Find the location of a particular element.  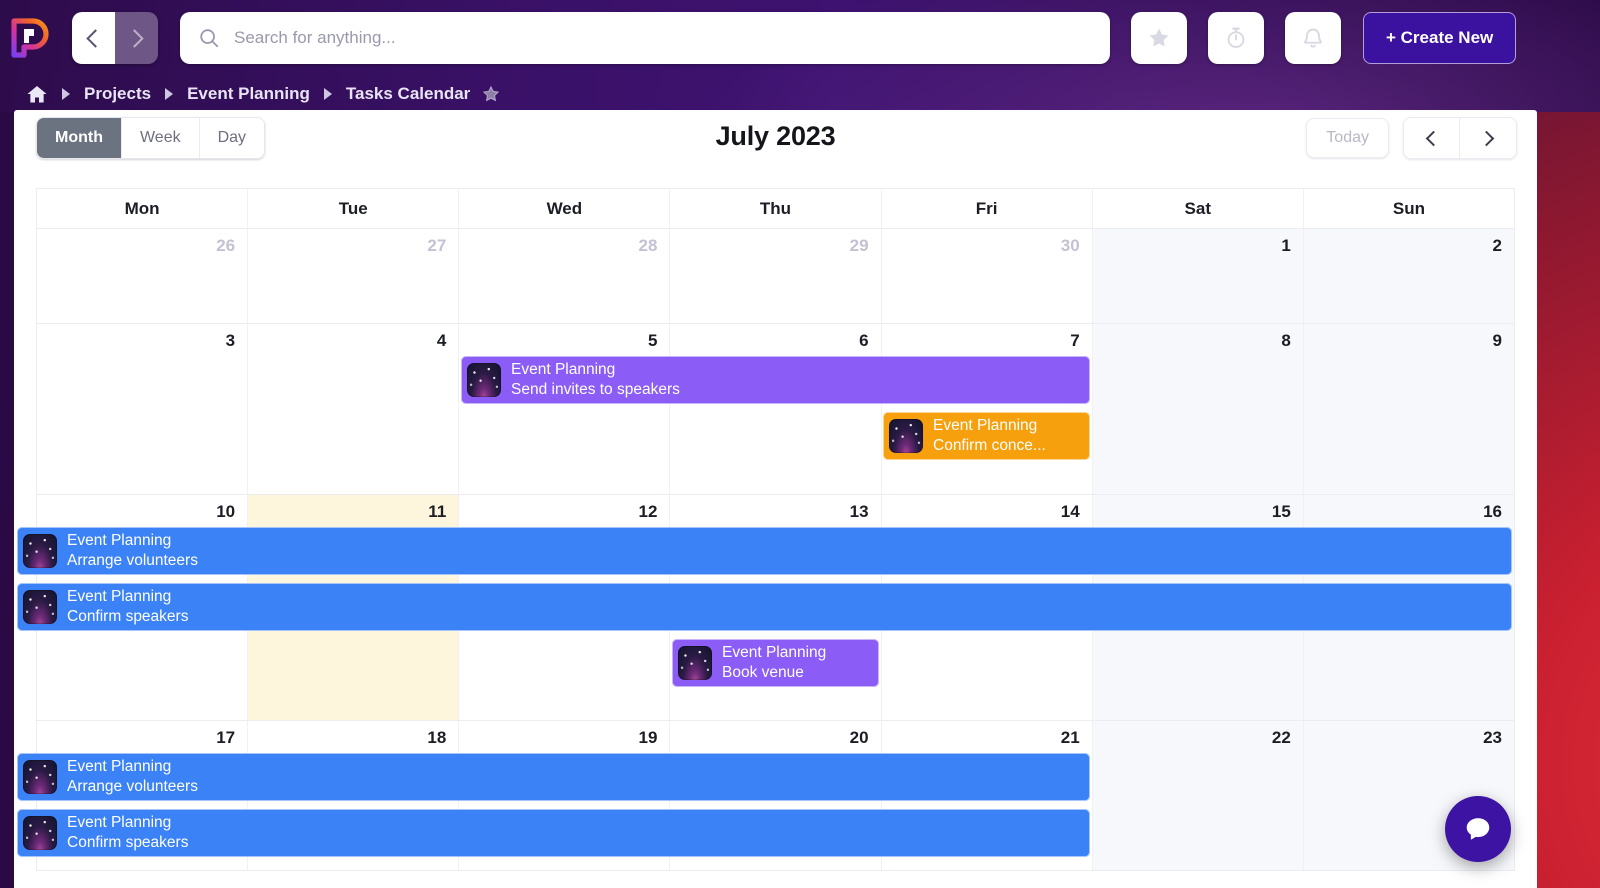

day-number: 21 is located at coordinates (1070, 737).